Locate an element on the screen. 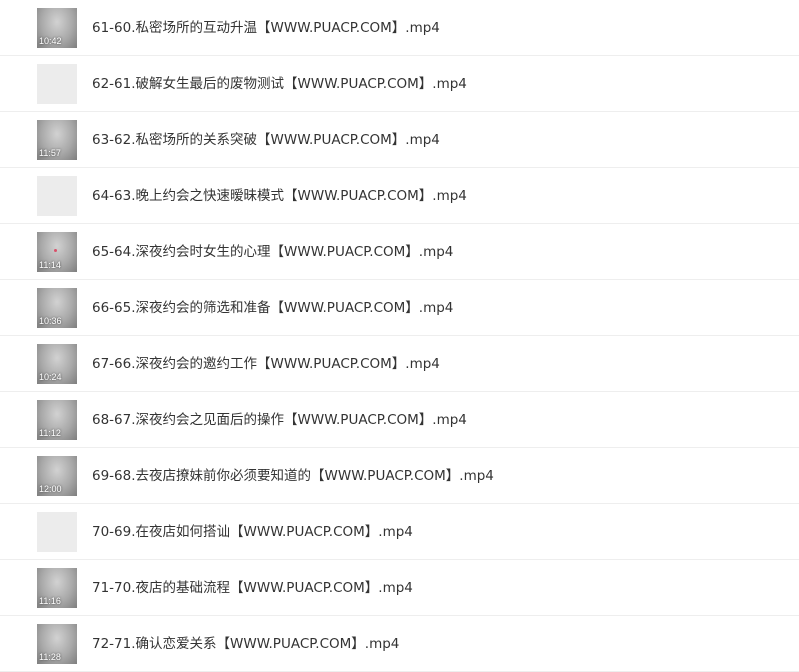 The width and height of the screenshot is (799, 672). file-name: 72-71.确认恋爱关系【WWW.PUACP.COM】.mp4 is located at coordinates (245, 644).